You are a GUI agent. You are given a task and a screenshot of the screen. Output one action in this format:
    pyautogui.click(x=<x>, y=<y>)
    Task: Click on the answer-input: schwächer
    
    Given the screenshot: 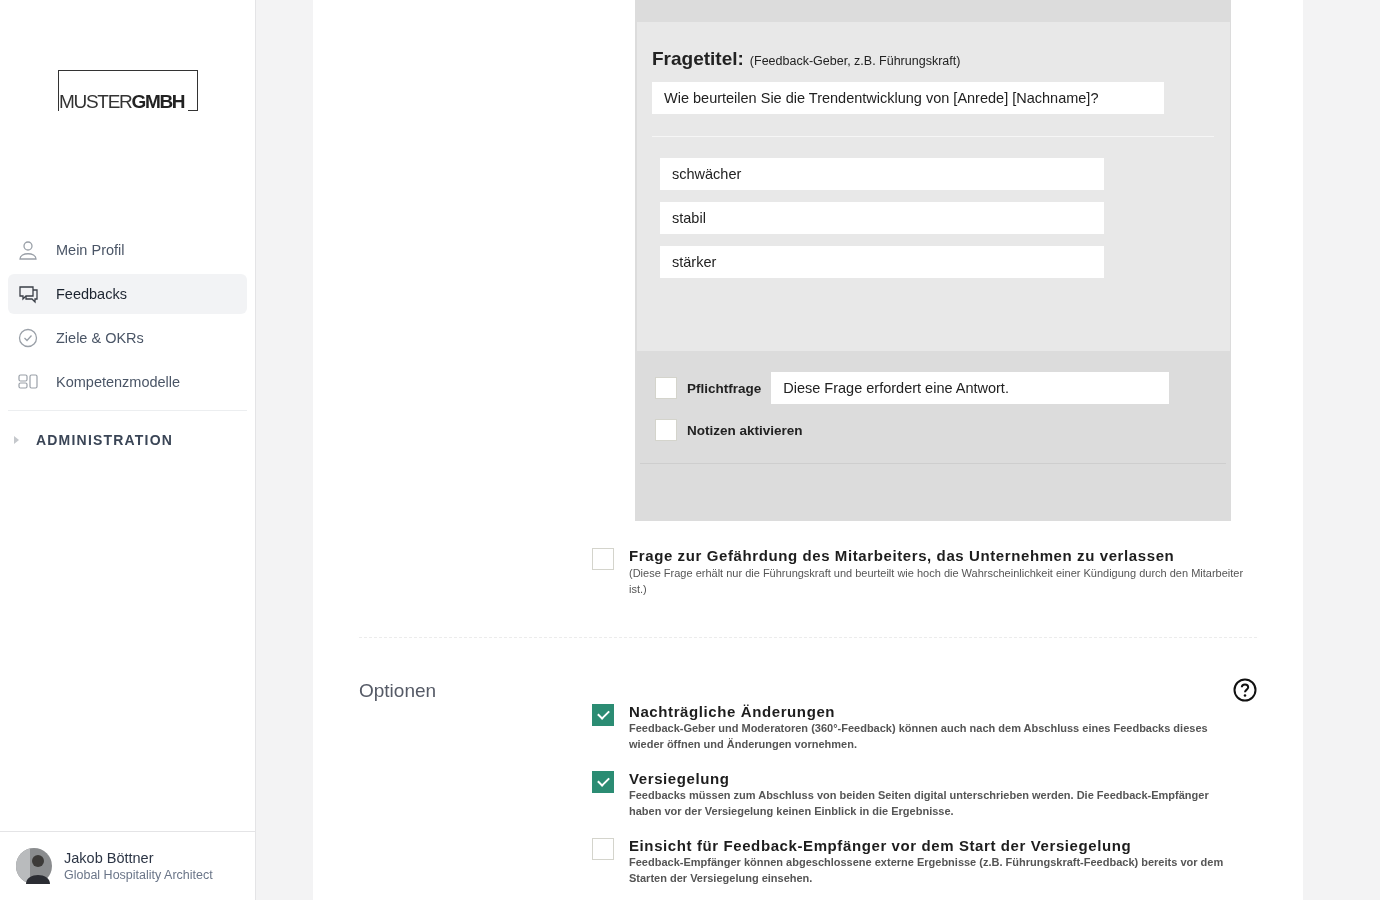 What is the action you would take?
    pyautogui.click(x=882, y=174)
    